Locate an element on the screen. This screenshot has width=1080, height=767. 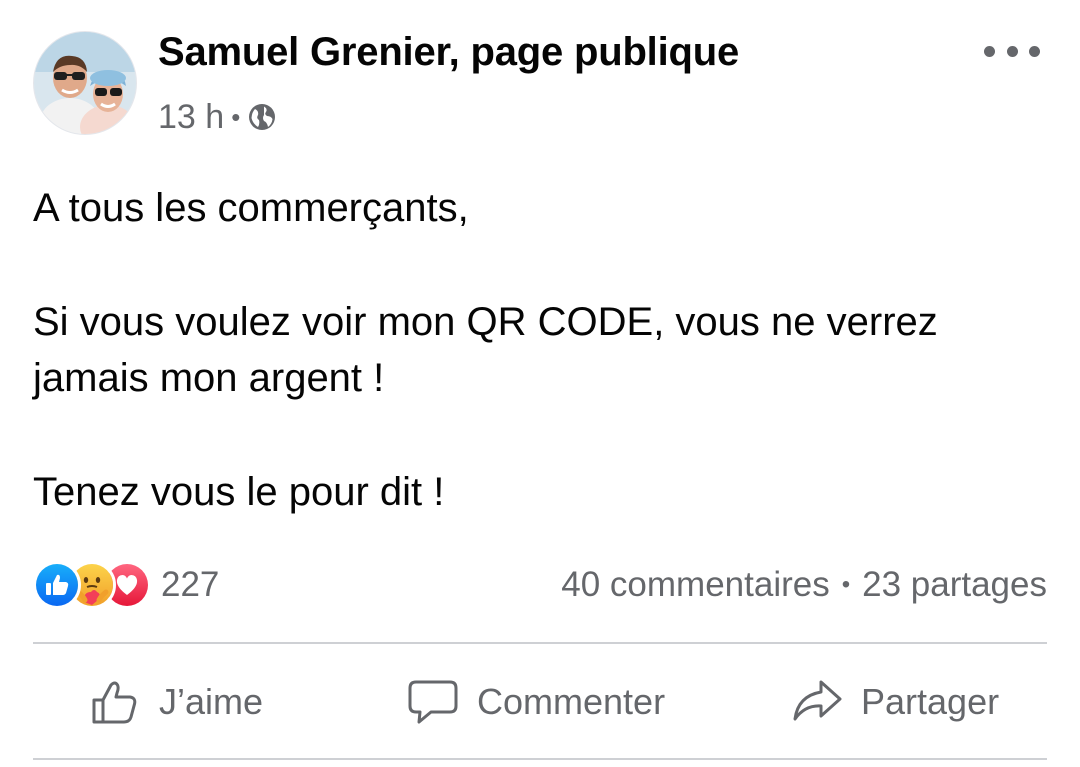
action-bar: J’aime Commenter Partager is located at coordinates (540, 702).